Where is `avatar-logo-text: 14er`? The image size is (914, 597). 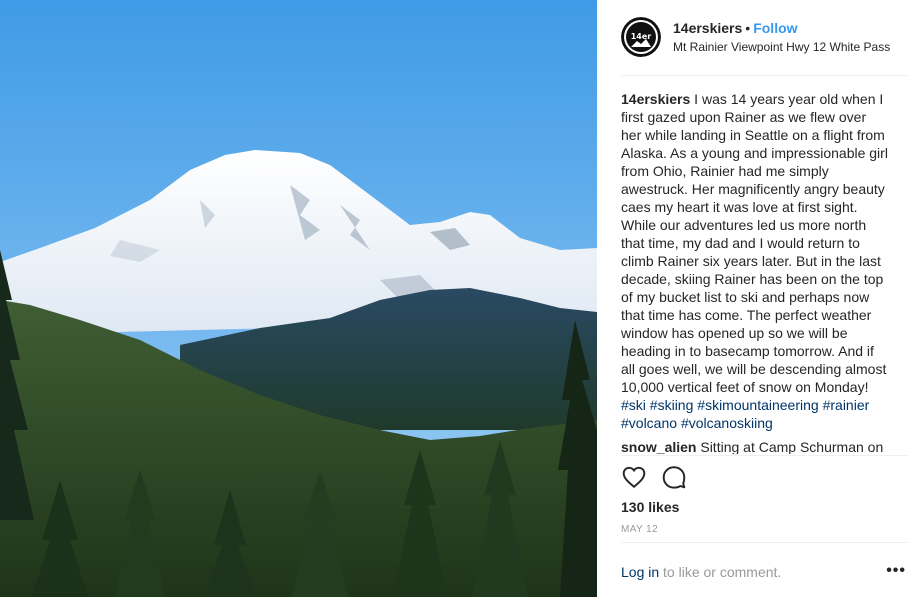 avatar-logo-text: 14er is located at coordinates (641, 36).